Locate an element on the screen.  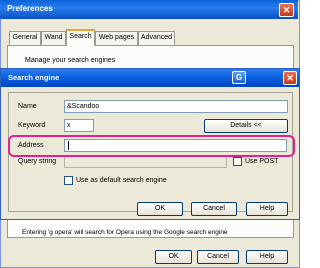
name-input: &Scandoo is located at coordinates (176, 106).